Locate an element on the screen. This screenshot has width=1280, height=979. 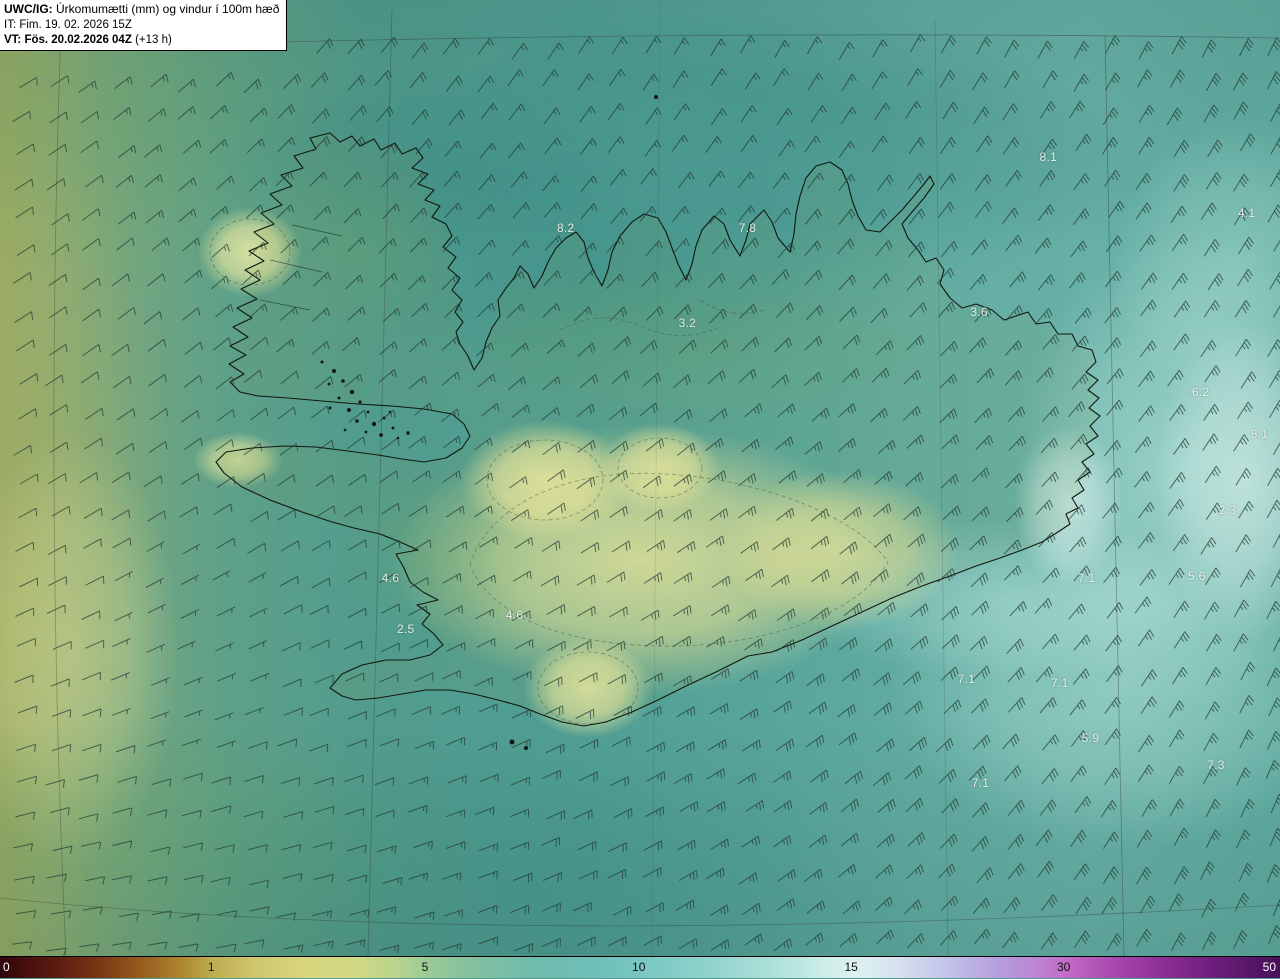
valid-label: VT: is located at coordinates (13, 39).